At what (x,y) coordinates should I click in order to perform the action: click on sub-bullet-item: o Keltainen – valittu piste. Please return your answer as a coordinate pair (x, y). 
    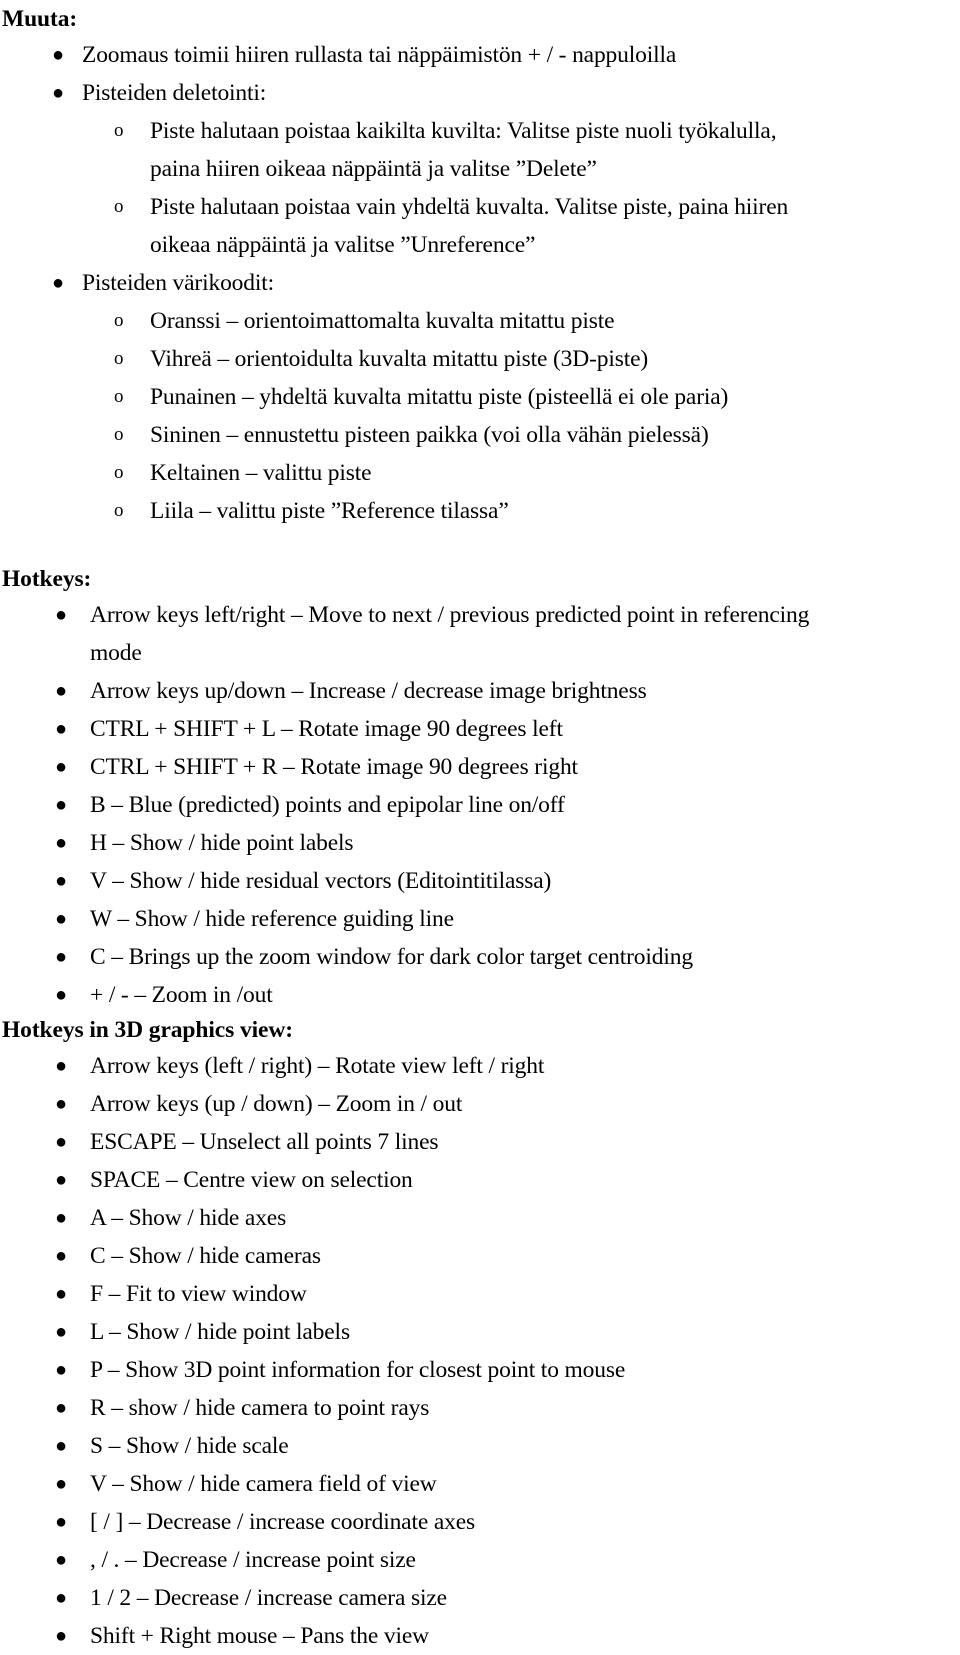
    Looking at the image, I should click on (480, 473).